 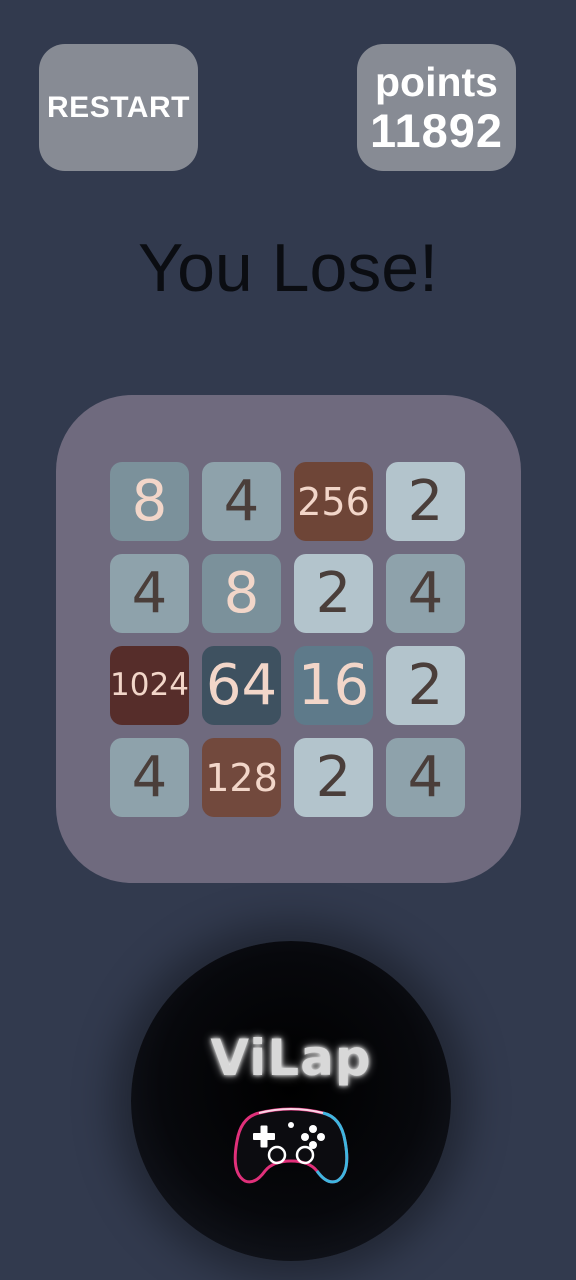 I want to click on tile-r1-c4: 2, so click(x=425, y=501).